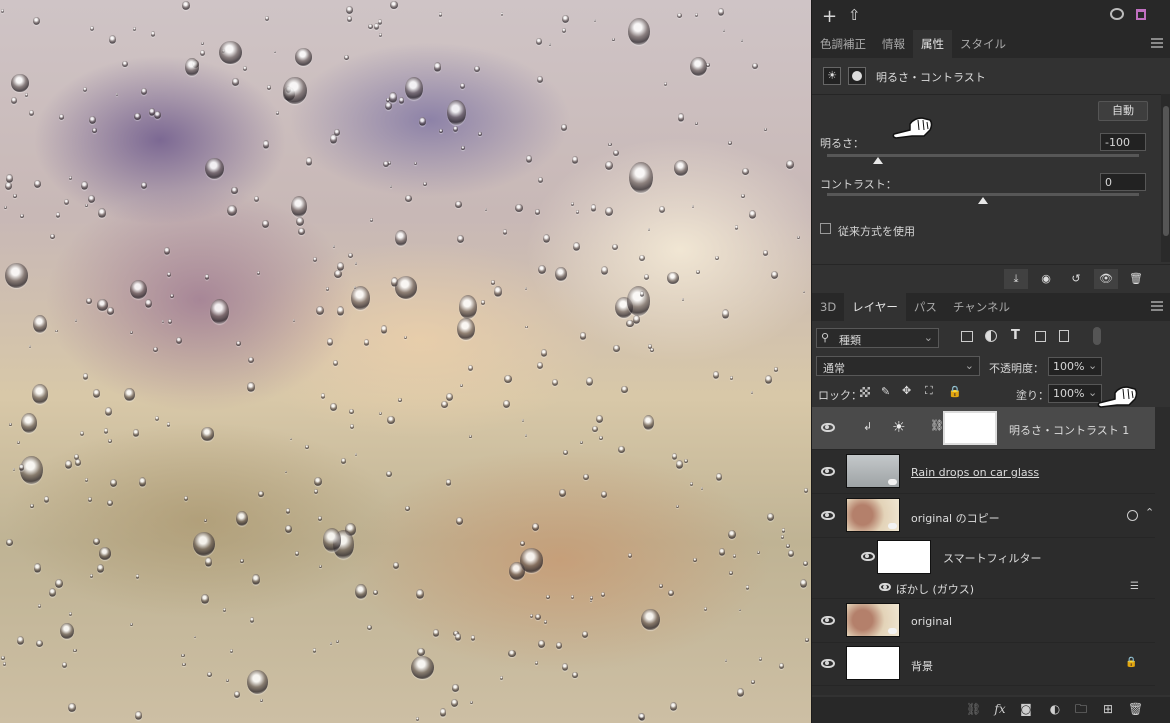 This screenshot has width=1170, height=723. I want to click on lock-artboard-icon: ⛶, so click(929, 391).